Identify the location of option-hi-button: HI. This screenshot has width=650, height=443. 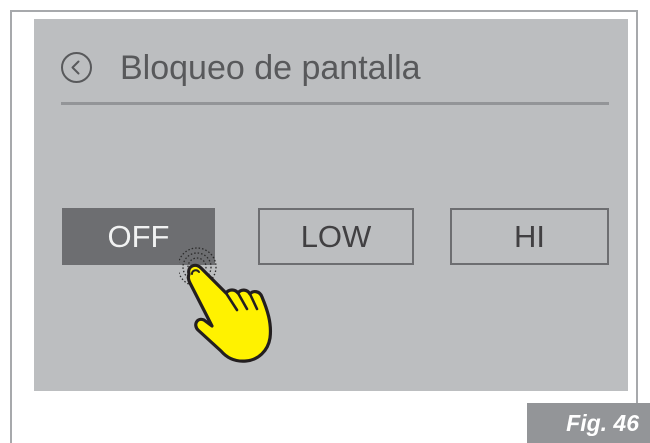
(529, 236).